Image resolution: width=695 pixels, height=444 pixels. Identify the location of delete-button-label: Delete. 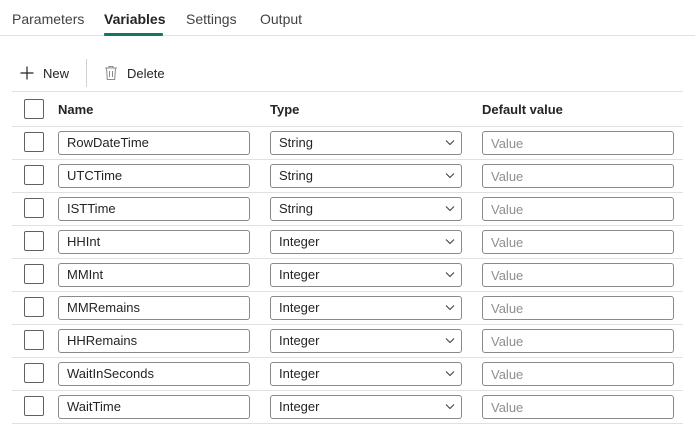
(146, 73).